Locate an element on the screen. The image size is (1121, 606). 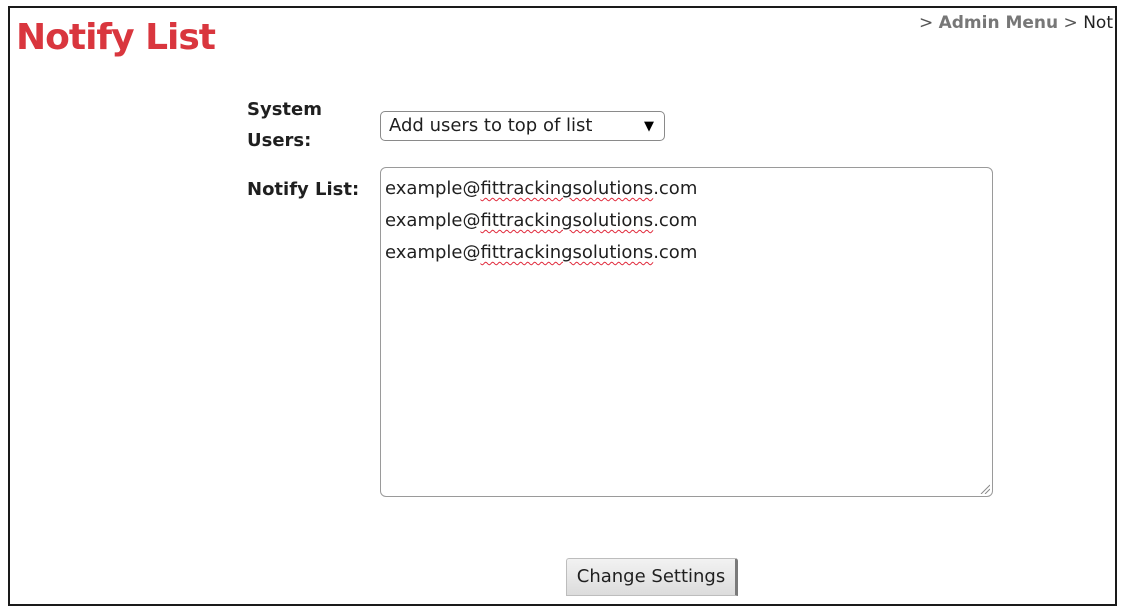
dropdown-triangle-icon: ▼ is located at coordinates (649, 126).